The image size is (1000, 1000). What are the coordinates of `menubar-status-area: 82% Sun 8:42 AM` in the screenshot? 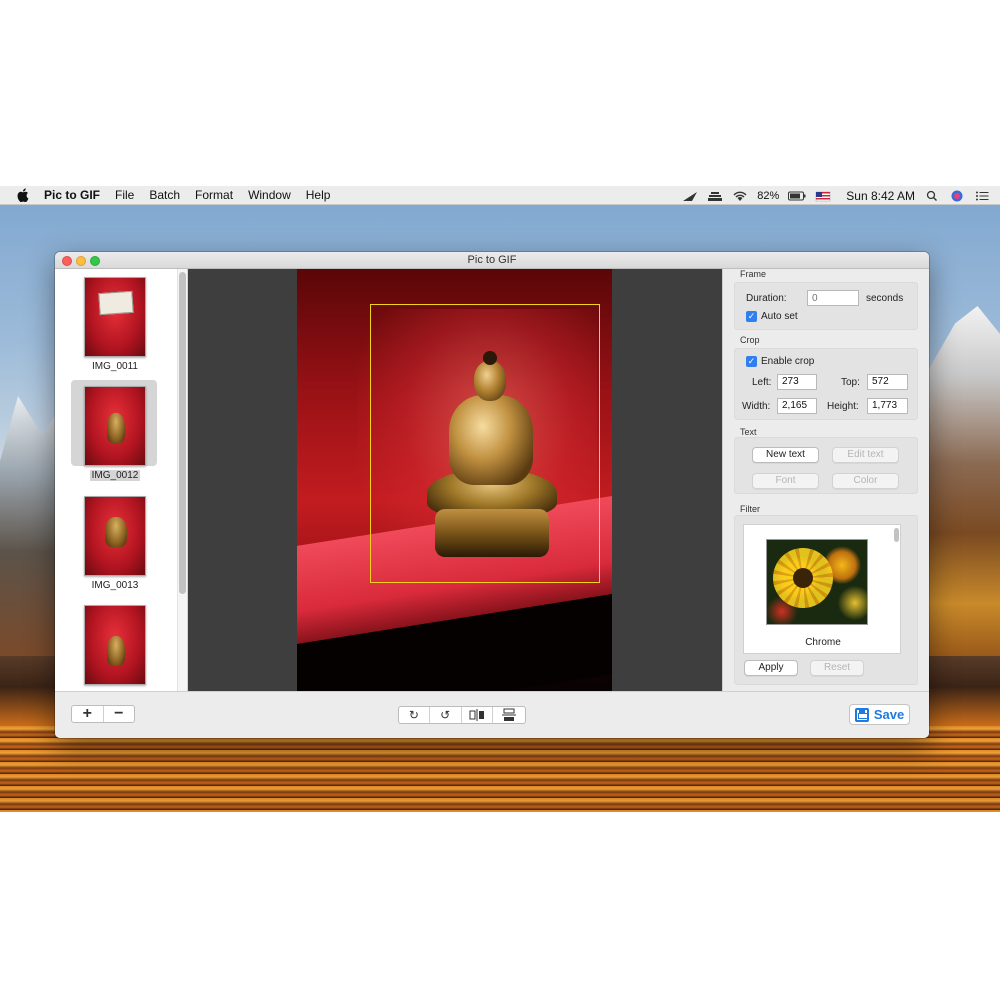 It's located at (836, 195).